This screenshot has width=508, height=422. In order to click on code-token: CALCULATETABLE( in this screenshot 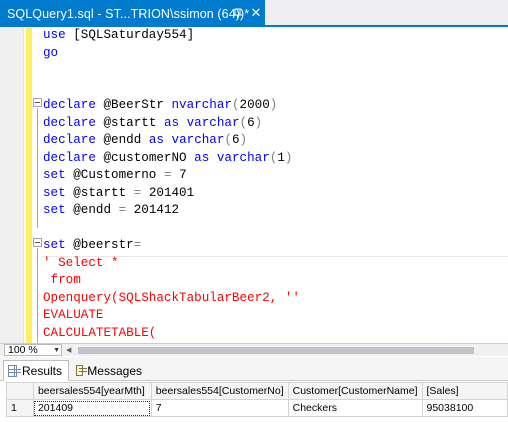, I will do `click(100, 332)`.